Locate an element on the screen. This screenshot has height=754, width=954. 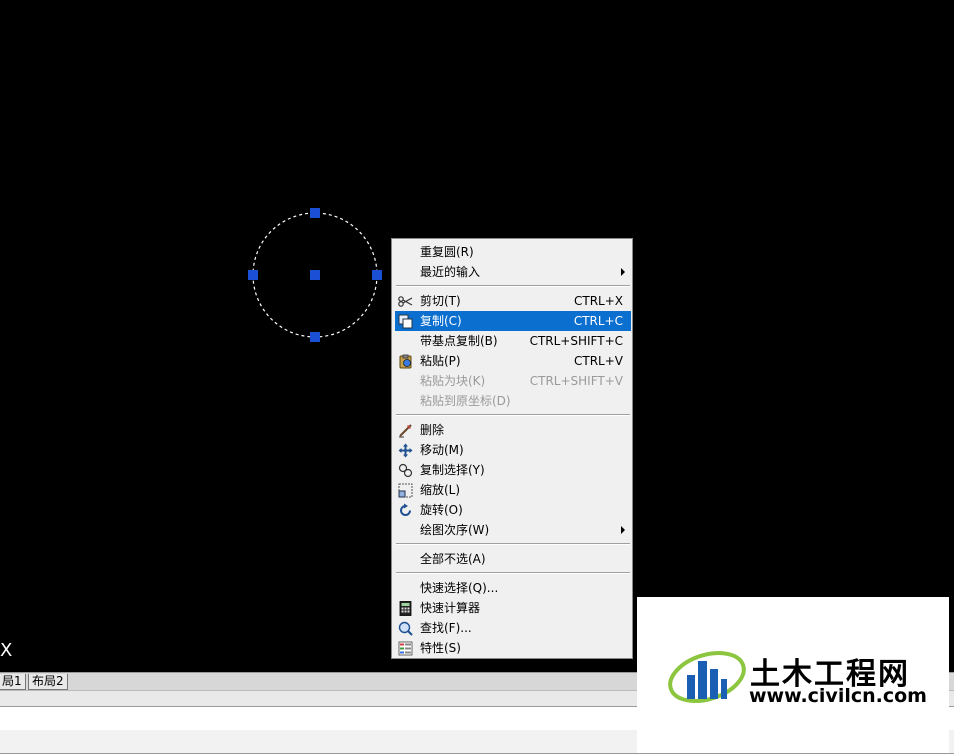
menu-item-rotate: 旋转(O) is located at coordinates (513, 510).